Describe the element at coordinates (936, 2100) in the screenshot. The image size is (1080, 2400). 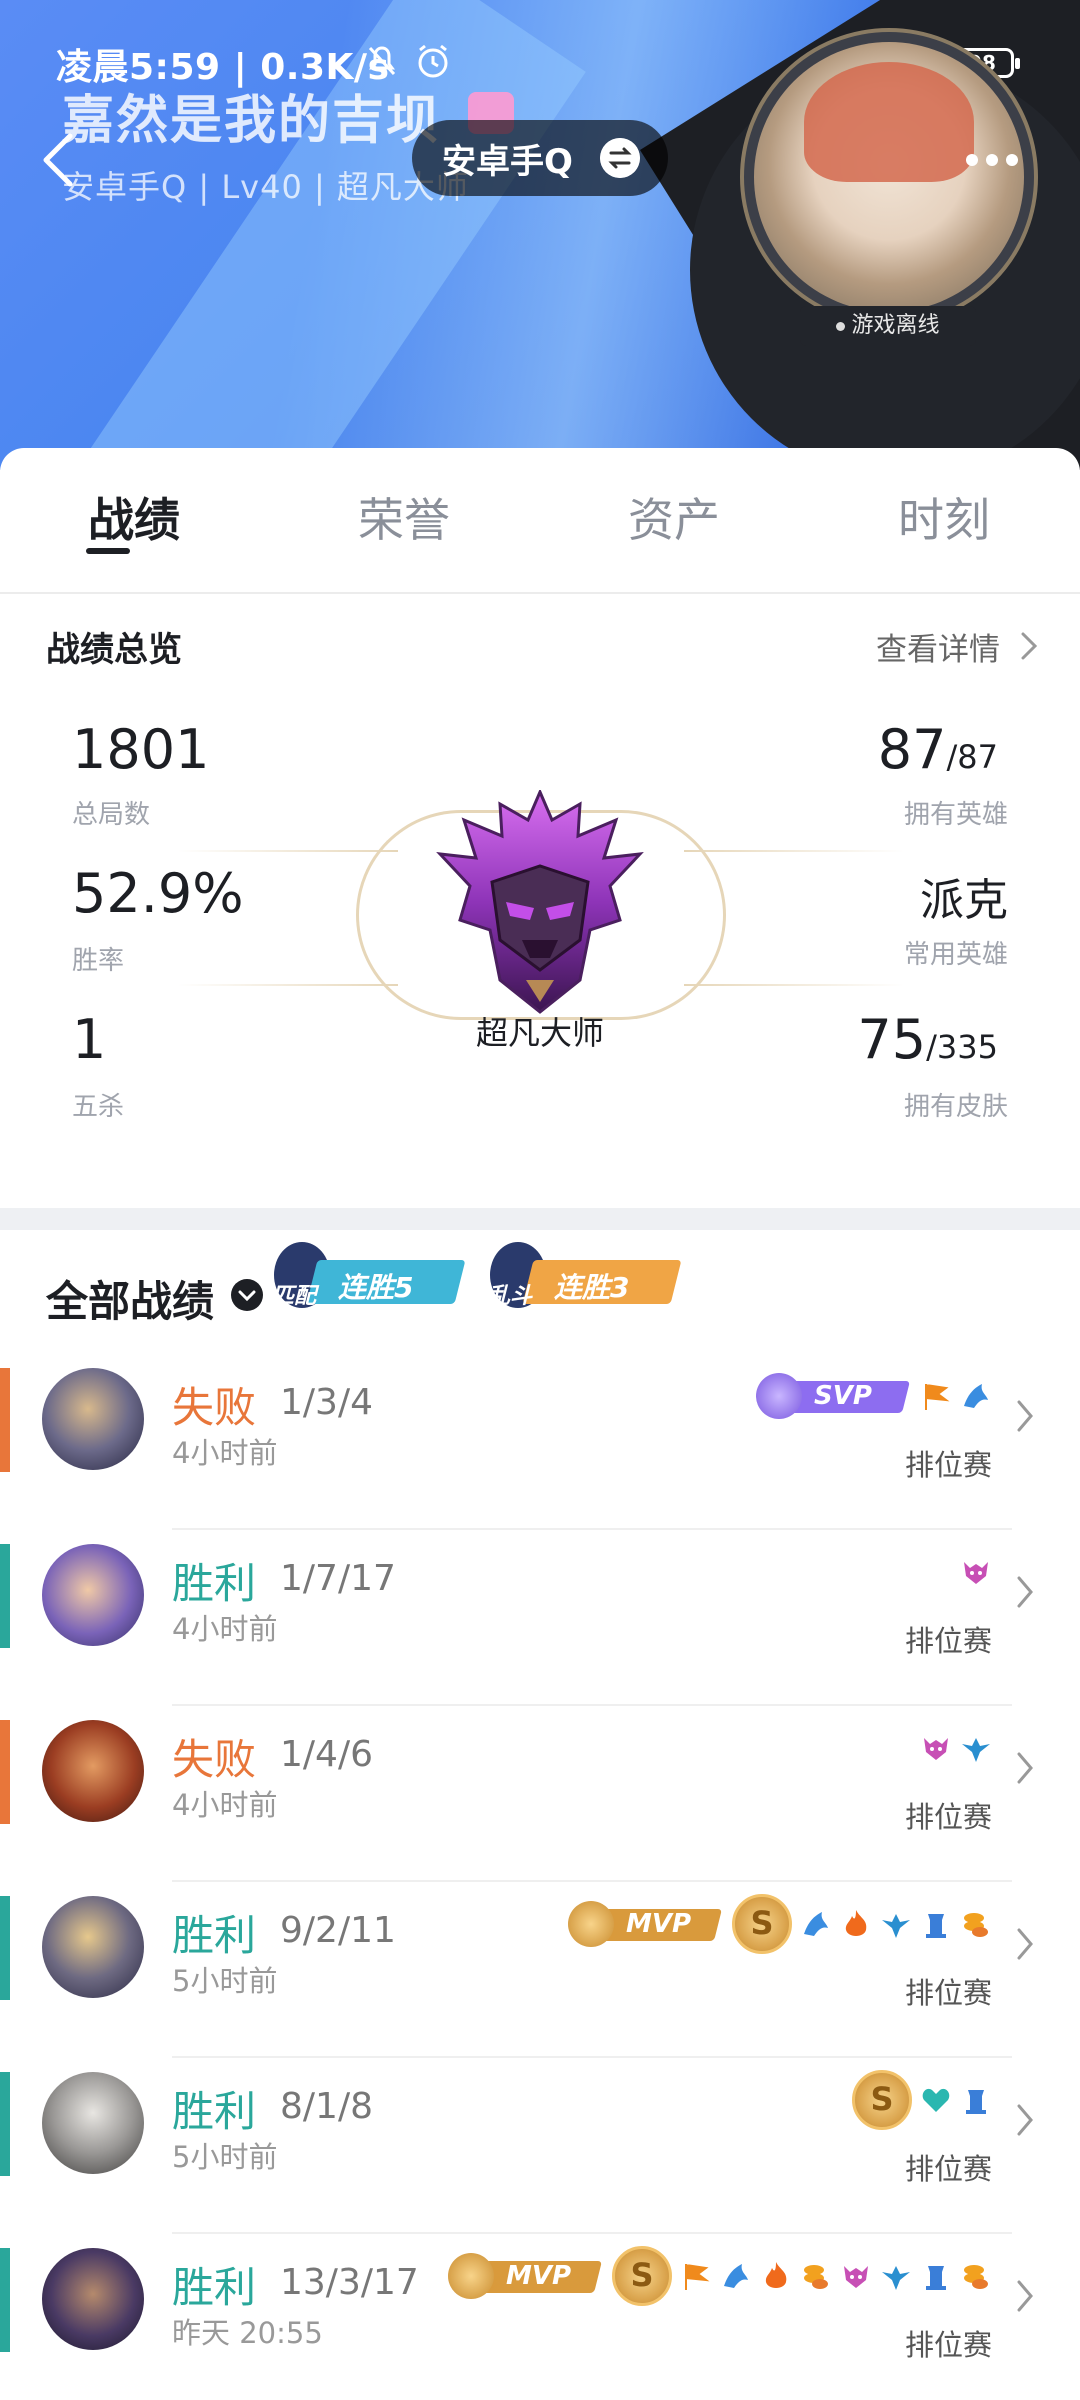
I see `heart-icon` at that location.